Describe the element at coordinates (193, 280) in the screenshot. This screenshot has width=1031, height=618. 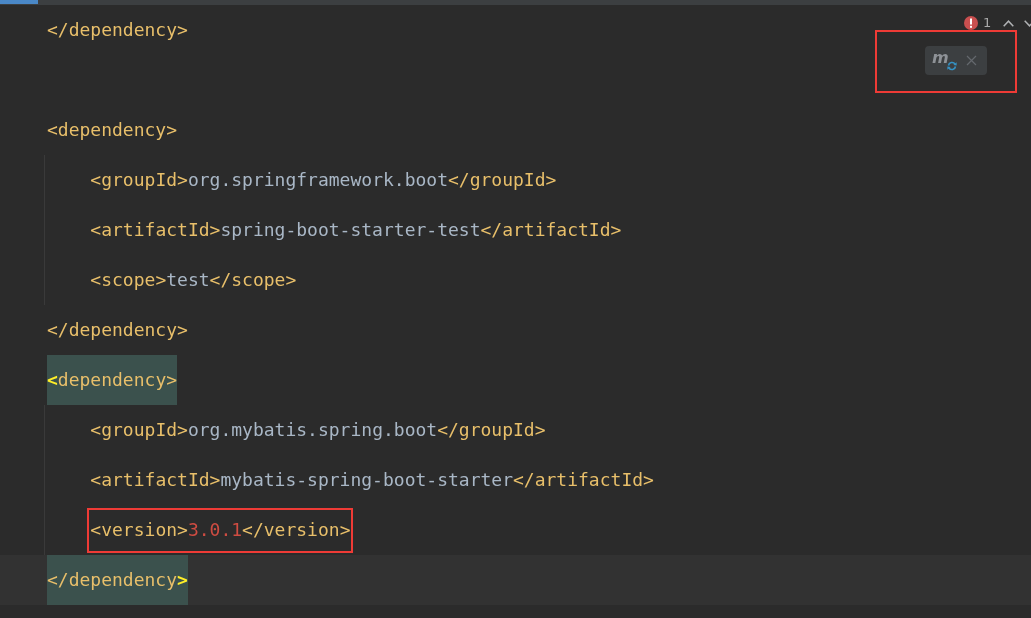
I see `code-line: <scope>test</scope>` at that location.